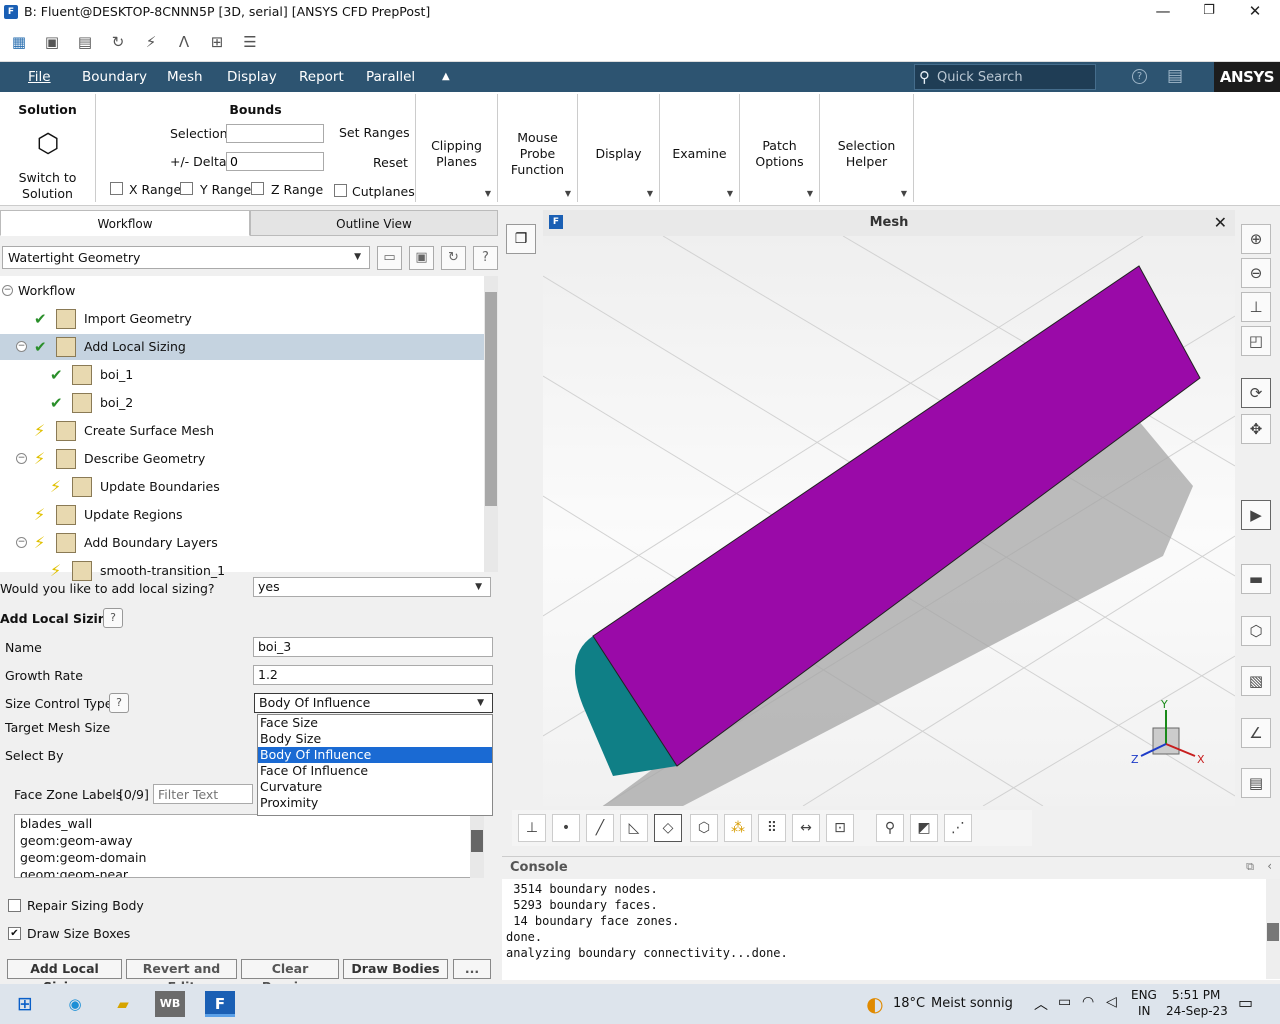  I want to click on read-case-icon: ▦, so click(19, 42).